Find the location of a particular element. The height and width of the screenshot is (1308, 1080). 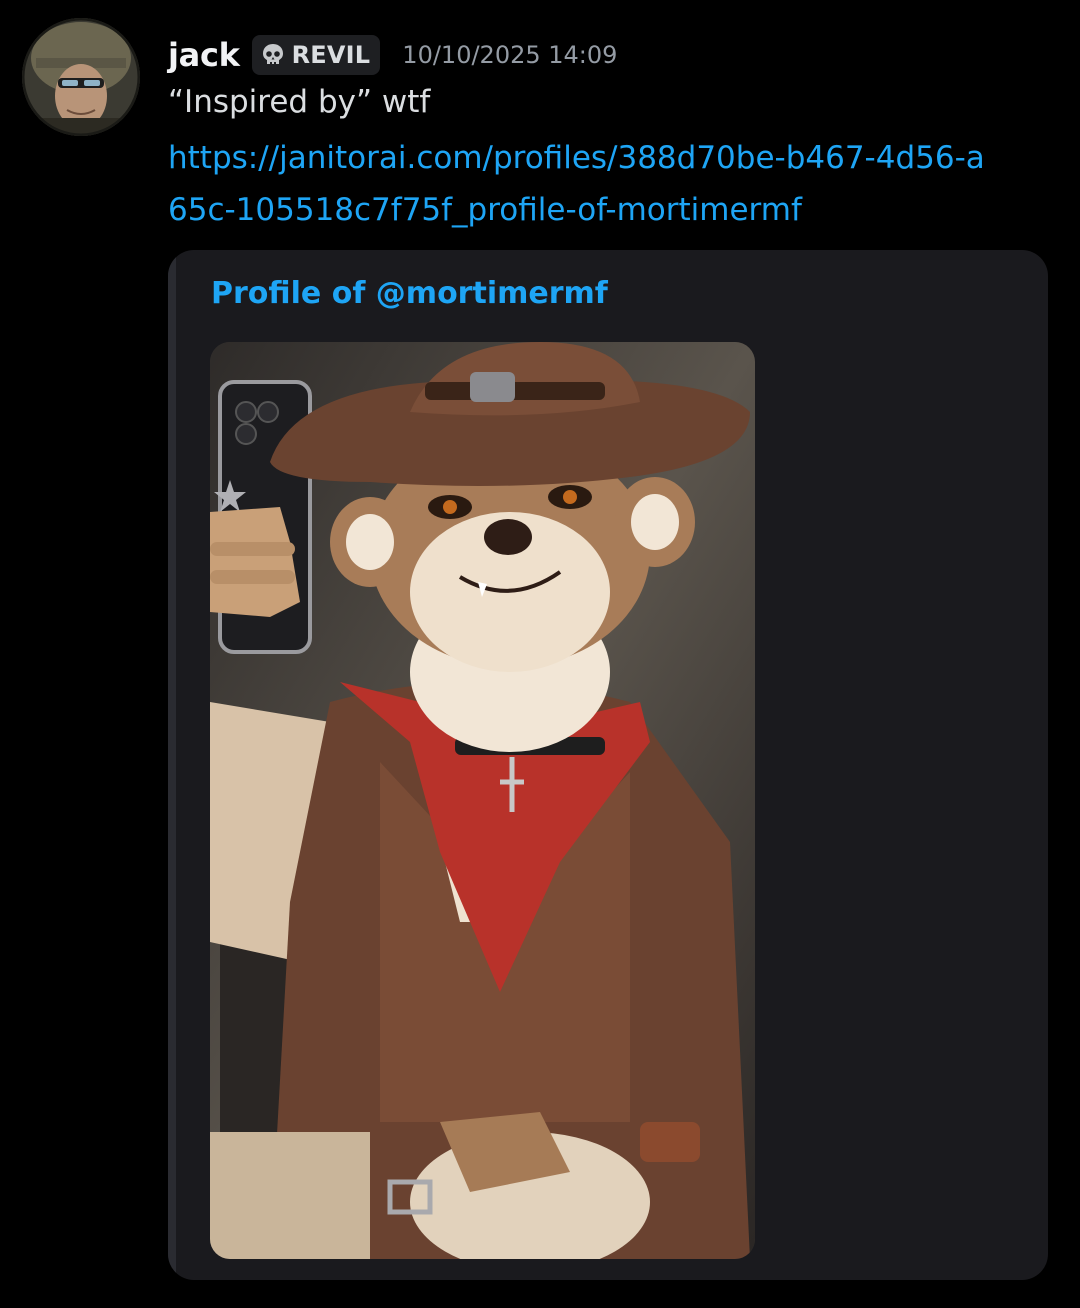

skull-icon is located at coordinates (272, 54).